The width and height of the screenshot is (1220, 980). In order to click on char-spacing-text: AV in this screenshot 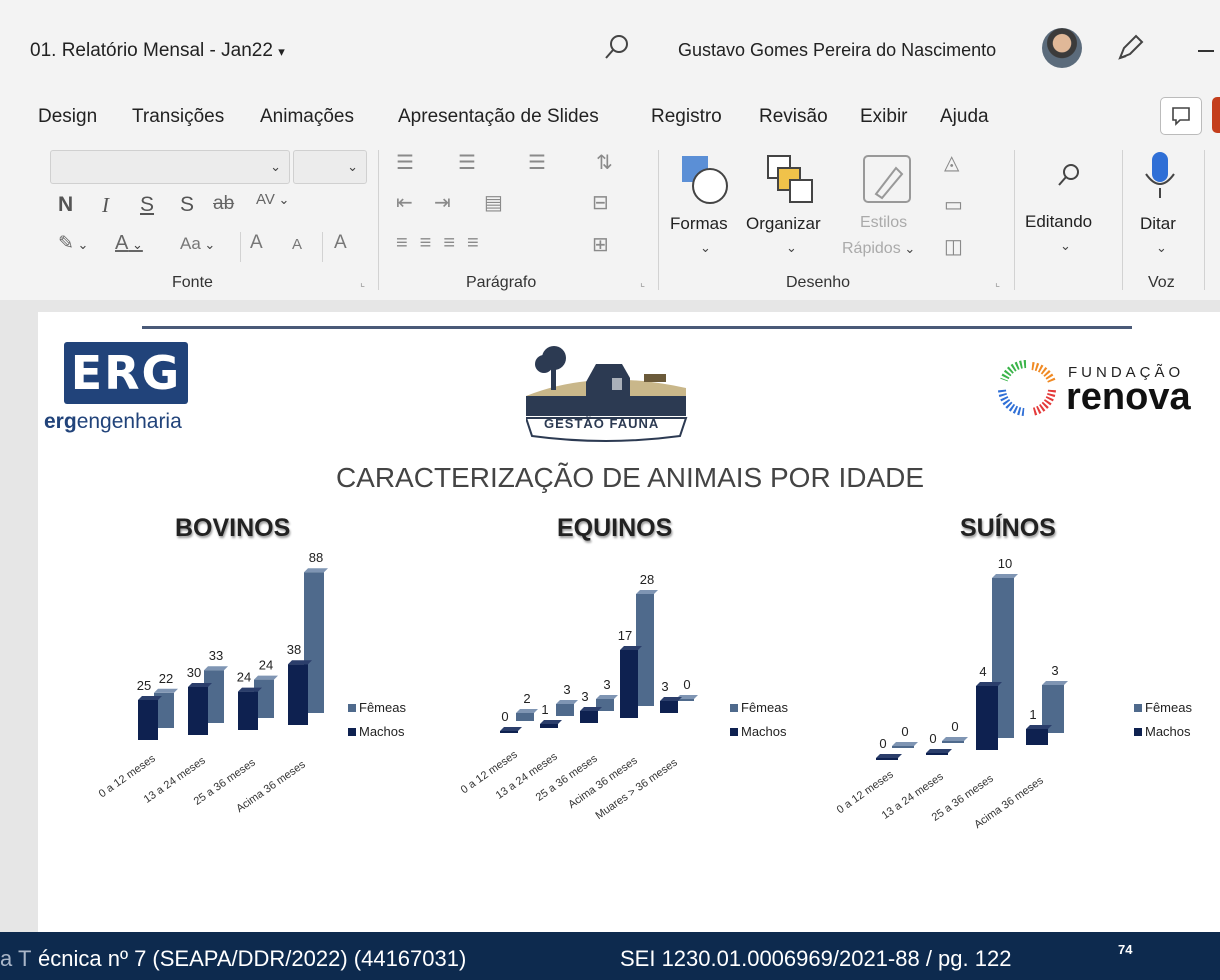, I will do `click(265, 199)`.